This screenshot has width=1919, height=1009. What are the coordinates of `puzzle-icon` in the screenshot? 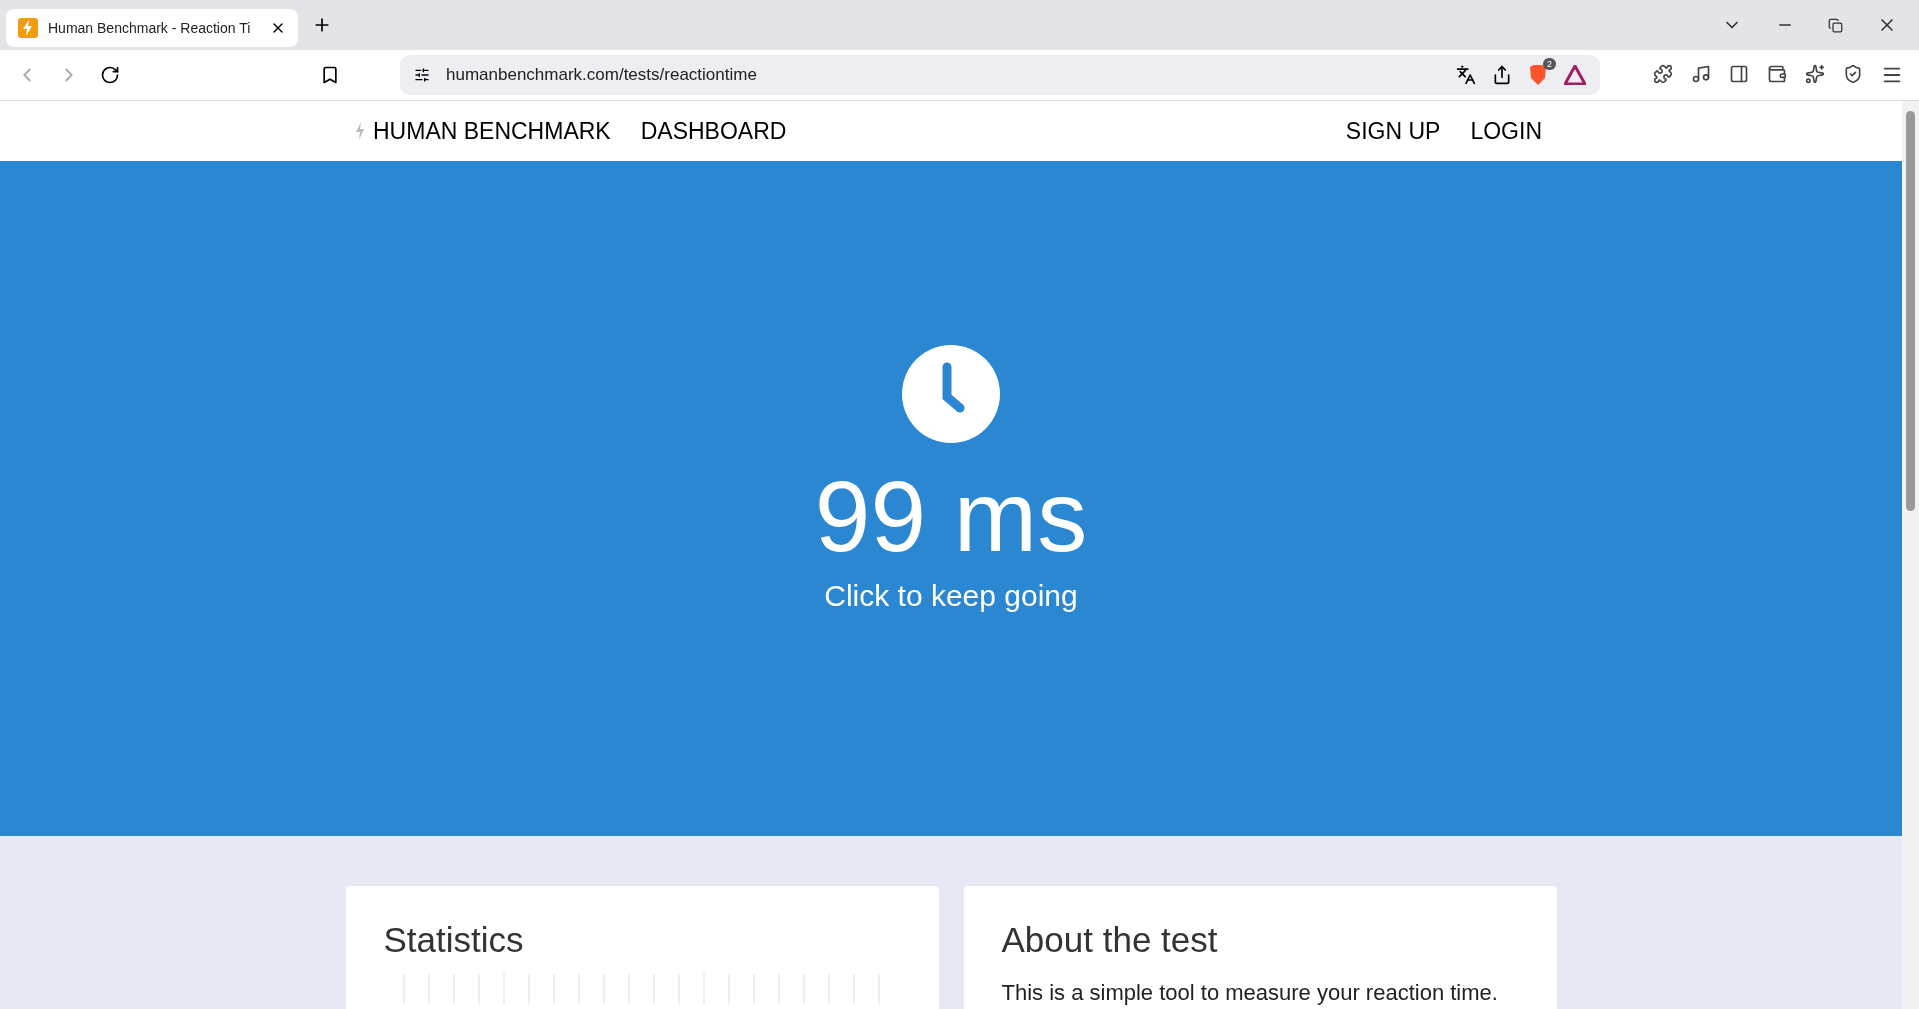 It's located at (1663, 75).